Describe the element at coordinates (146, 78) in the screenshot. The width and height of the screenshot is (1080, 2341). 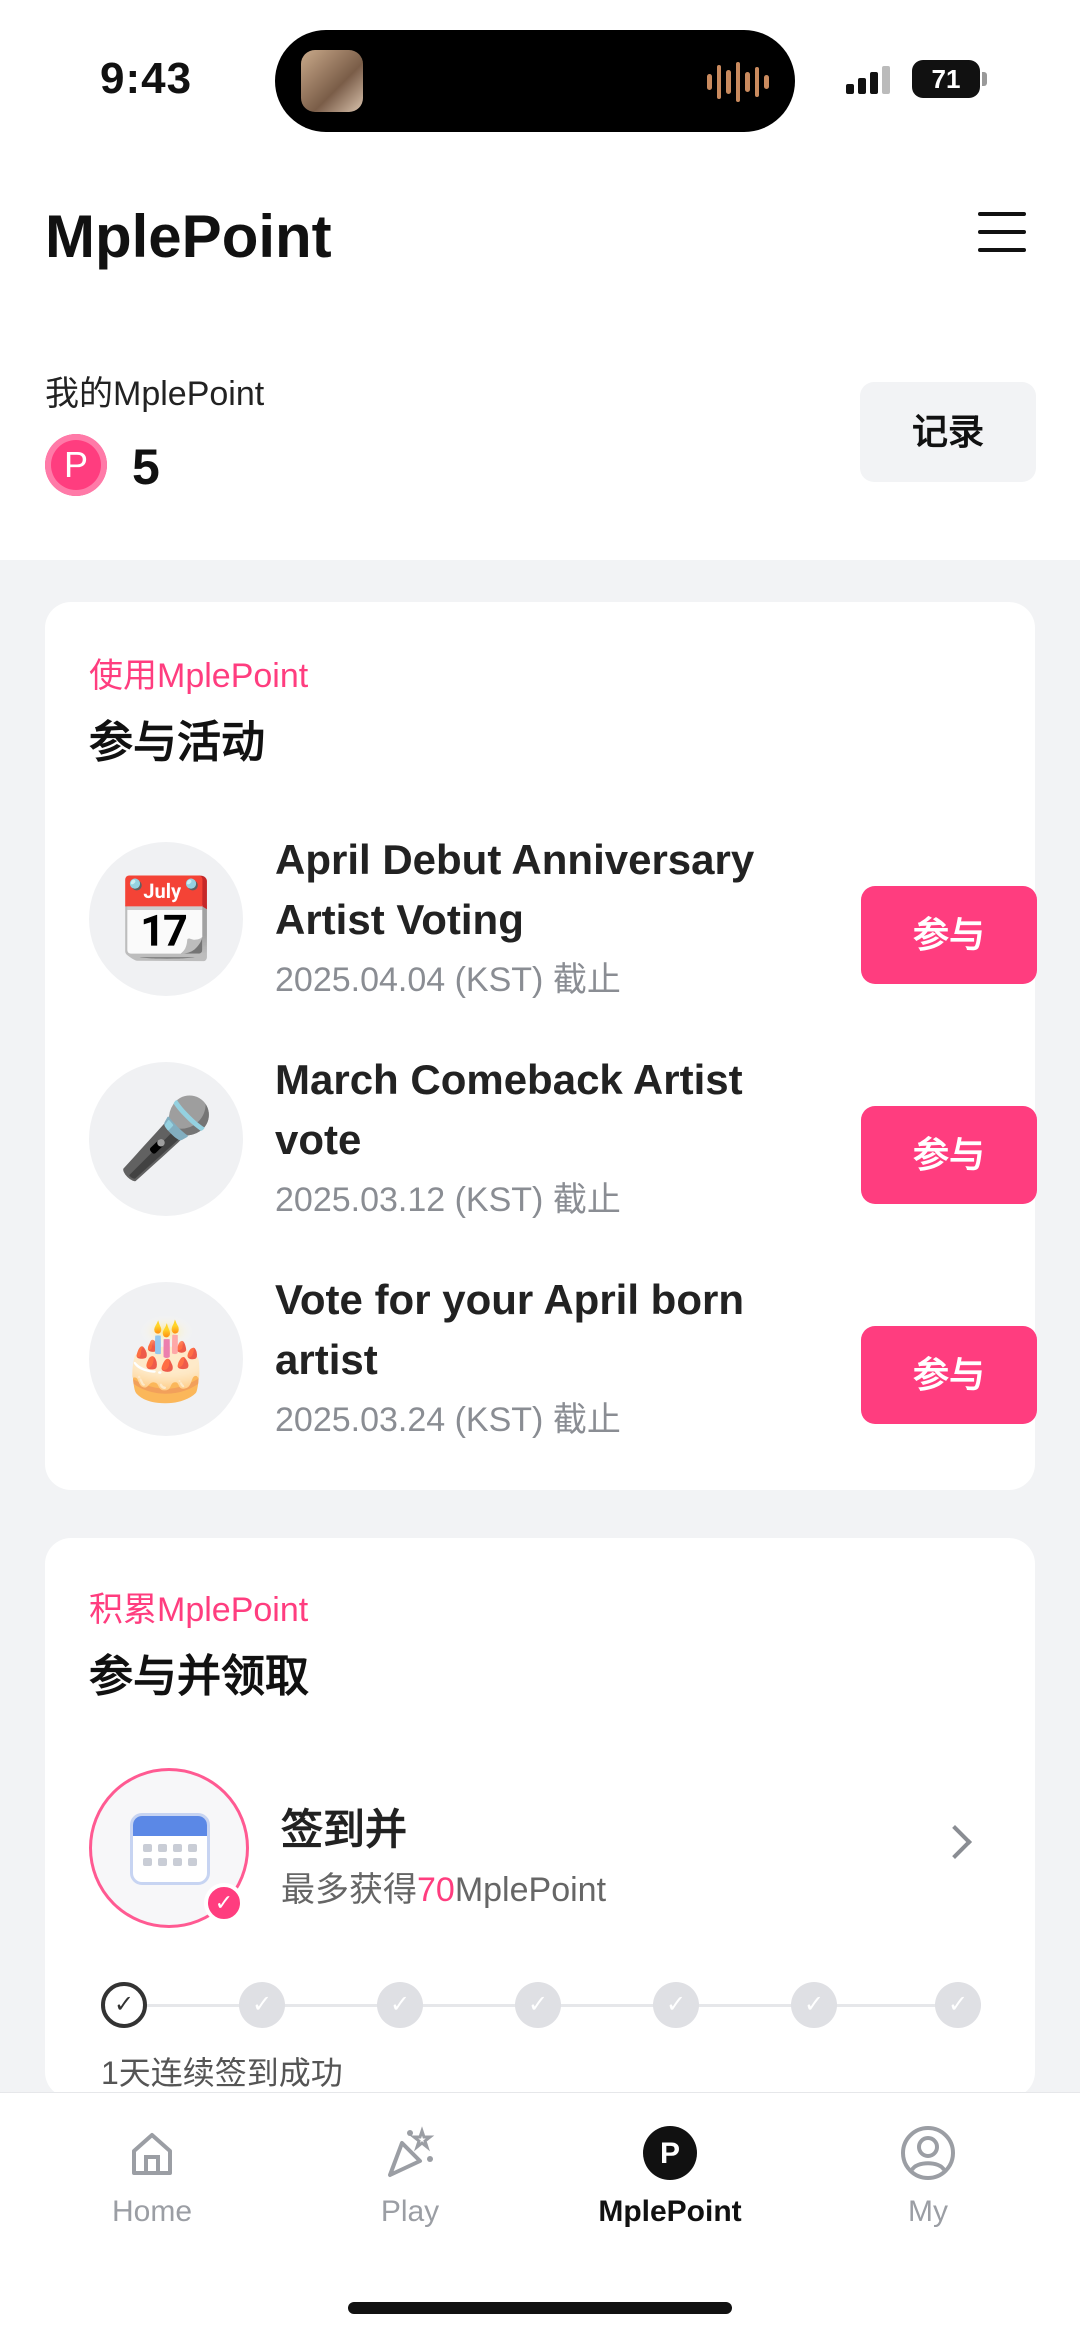
I see `status-time: 9:43` at that location.